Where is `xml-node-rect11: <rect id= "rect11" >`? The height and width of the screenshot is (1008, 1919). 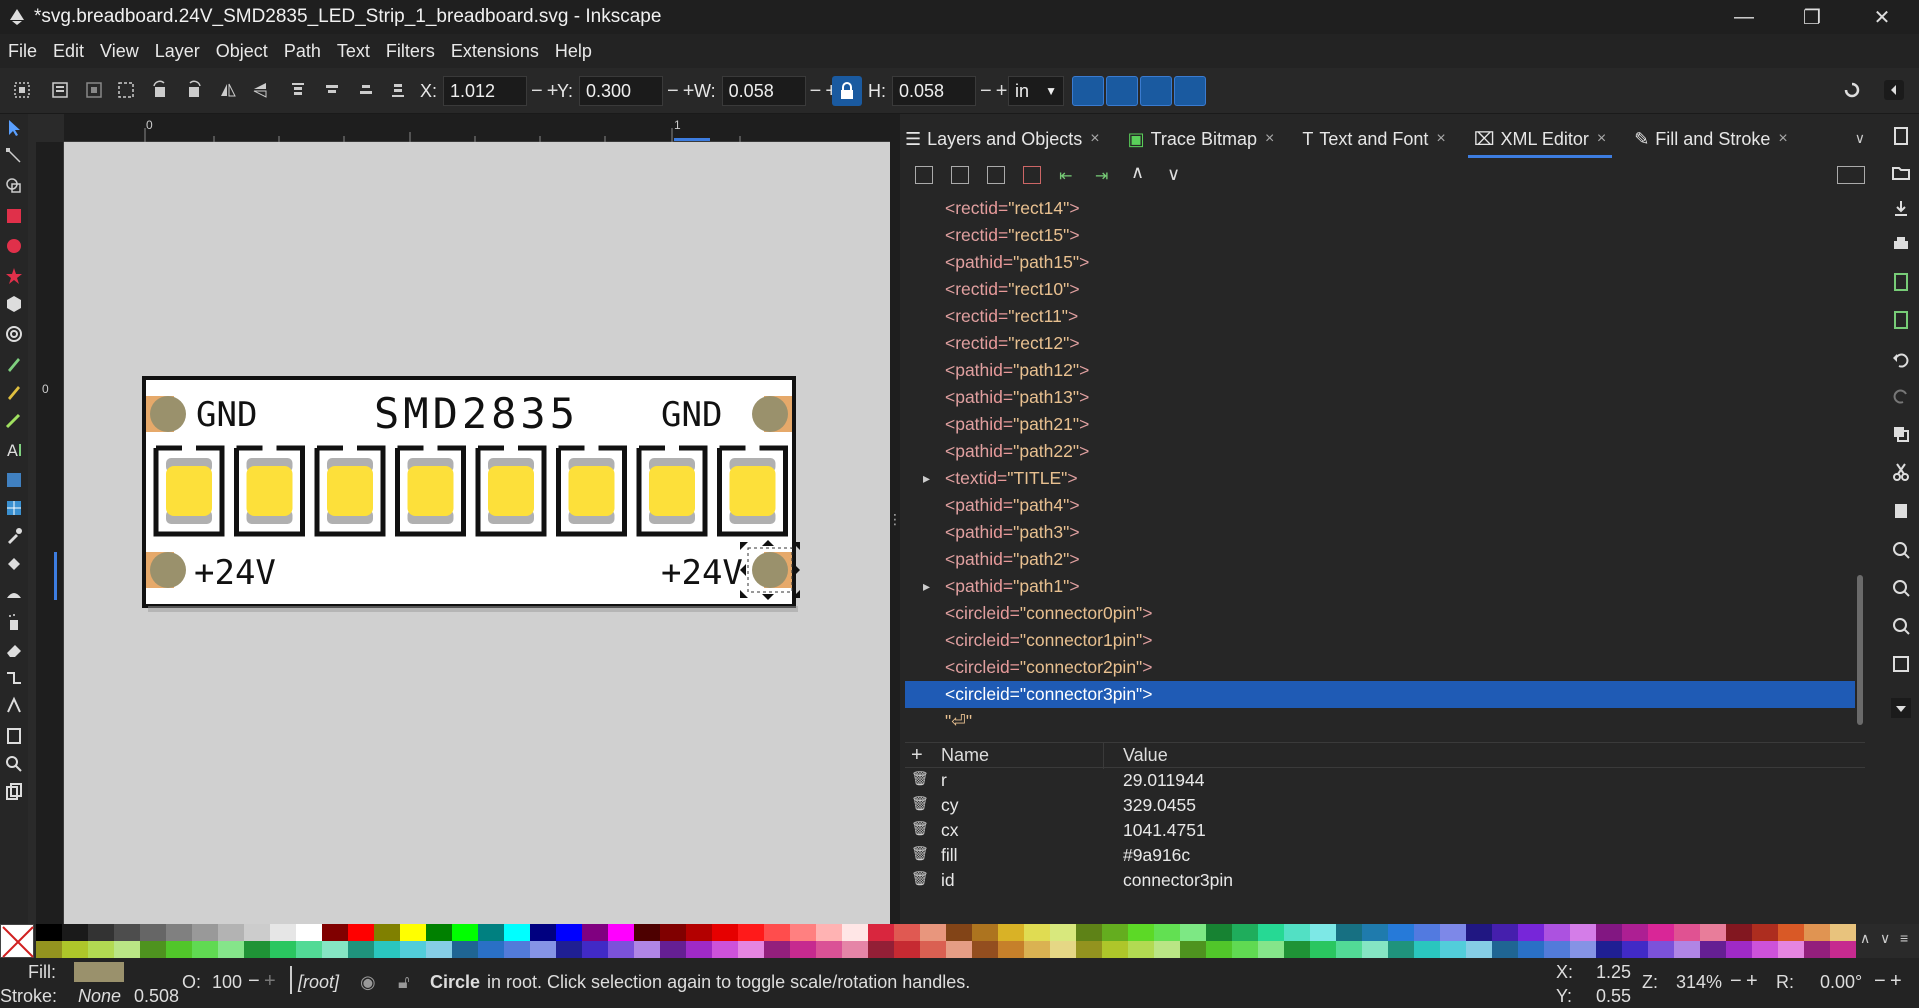
xml-node-rect11: <rect id= "rect11" > is located at coordinates (1380, 316).